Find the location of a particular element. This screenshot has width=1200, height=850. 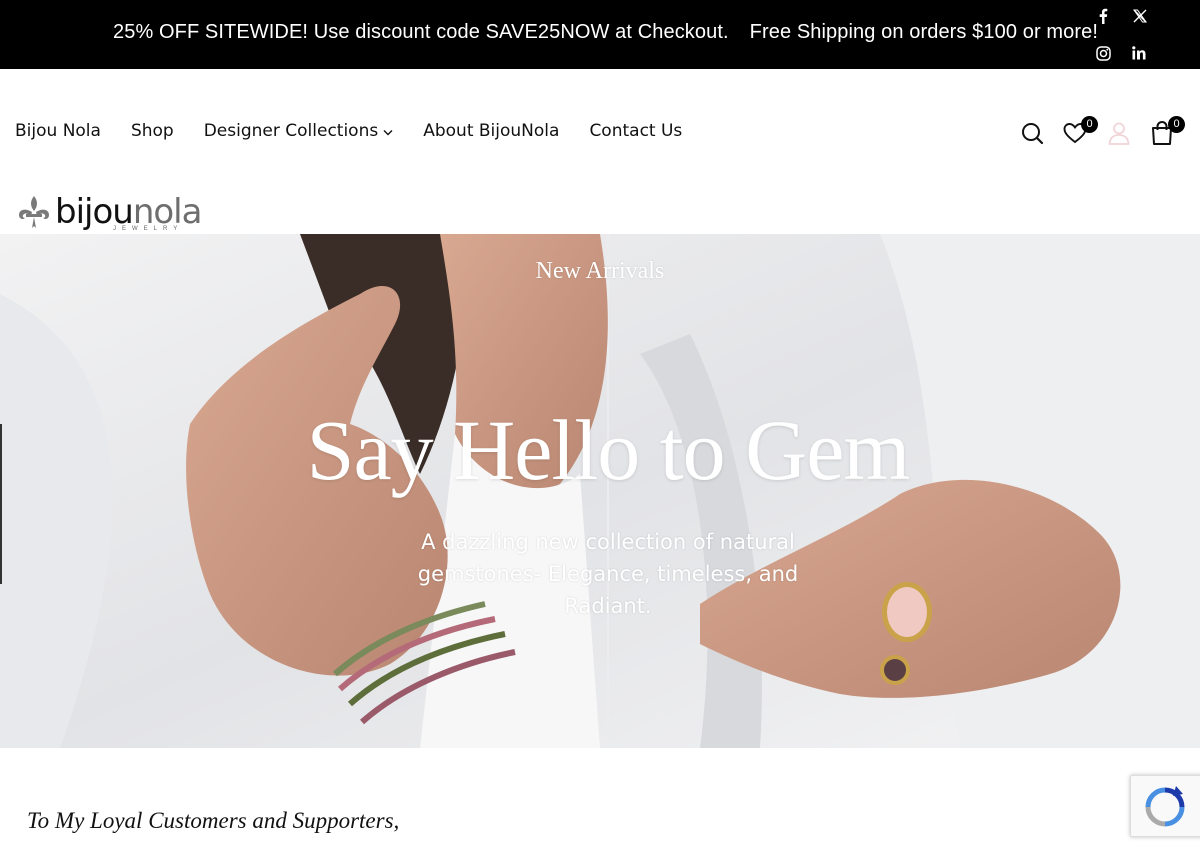

fleur-de-lis-icon is located at coordinates (34, 214).